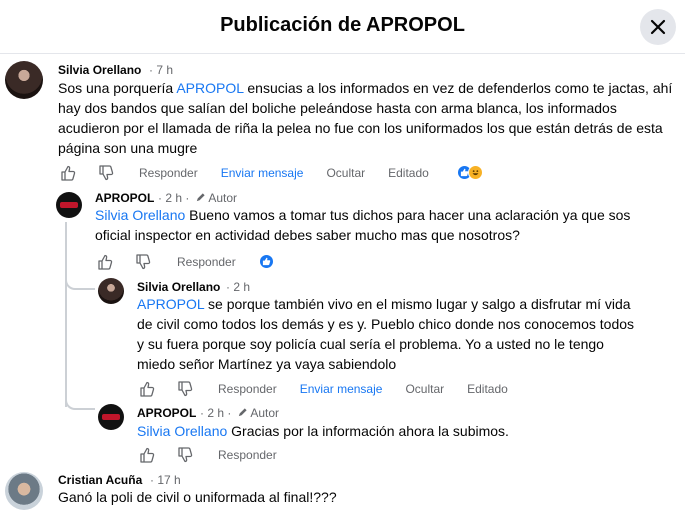 This screenshot has width=685, height=518. I want to click on dialog-title: Publicación de APROPOL, so click(342, 25).